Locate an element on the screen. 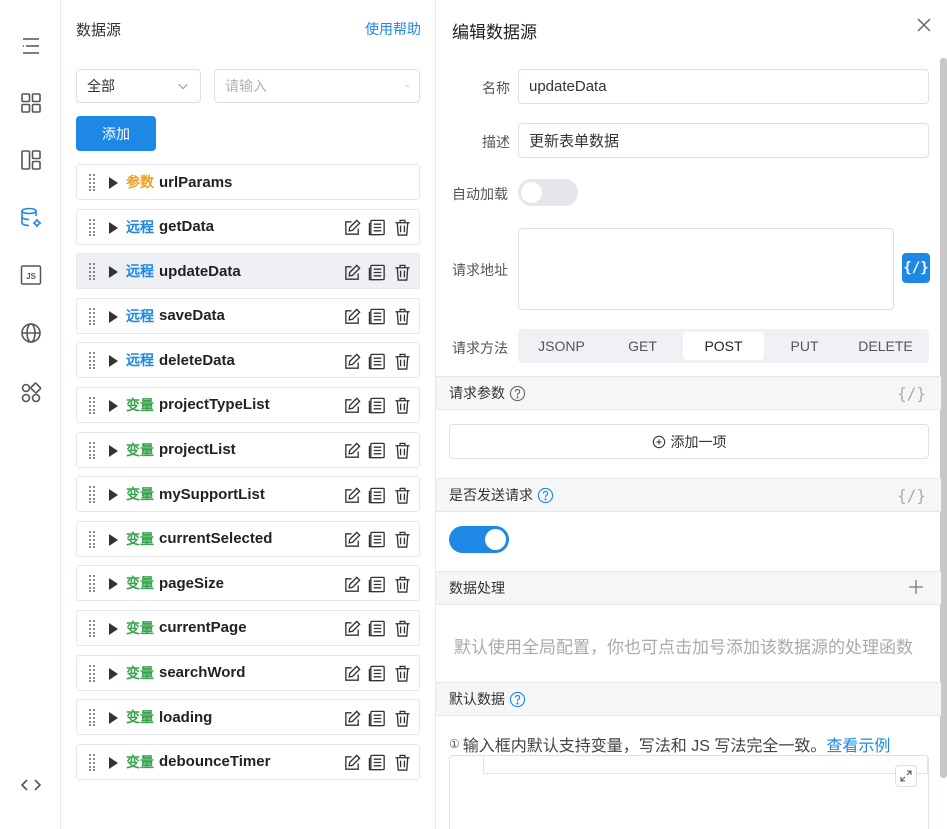 Image resolution: width=947 pixels, height=829 pixels. autoload-toggle is located at coordinates (548, 192).